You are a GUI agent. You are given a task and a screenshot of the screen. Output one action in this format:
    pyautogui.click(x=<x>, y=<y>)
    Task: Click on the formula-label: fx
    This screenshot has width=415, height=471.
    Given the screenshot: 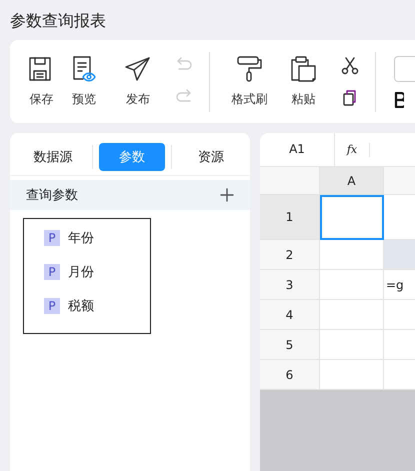 What is the action you would take?
    pyautogui.click(x=352, y=149)
    